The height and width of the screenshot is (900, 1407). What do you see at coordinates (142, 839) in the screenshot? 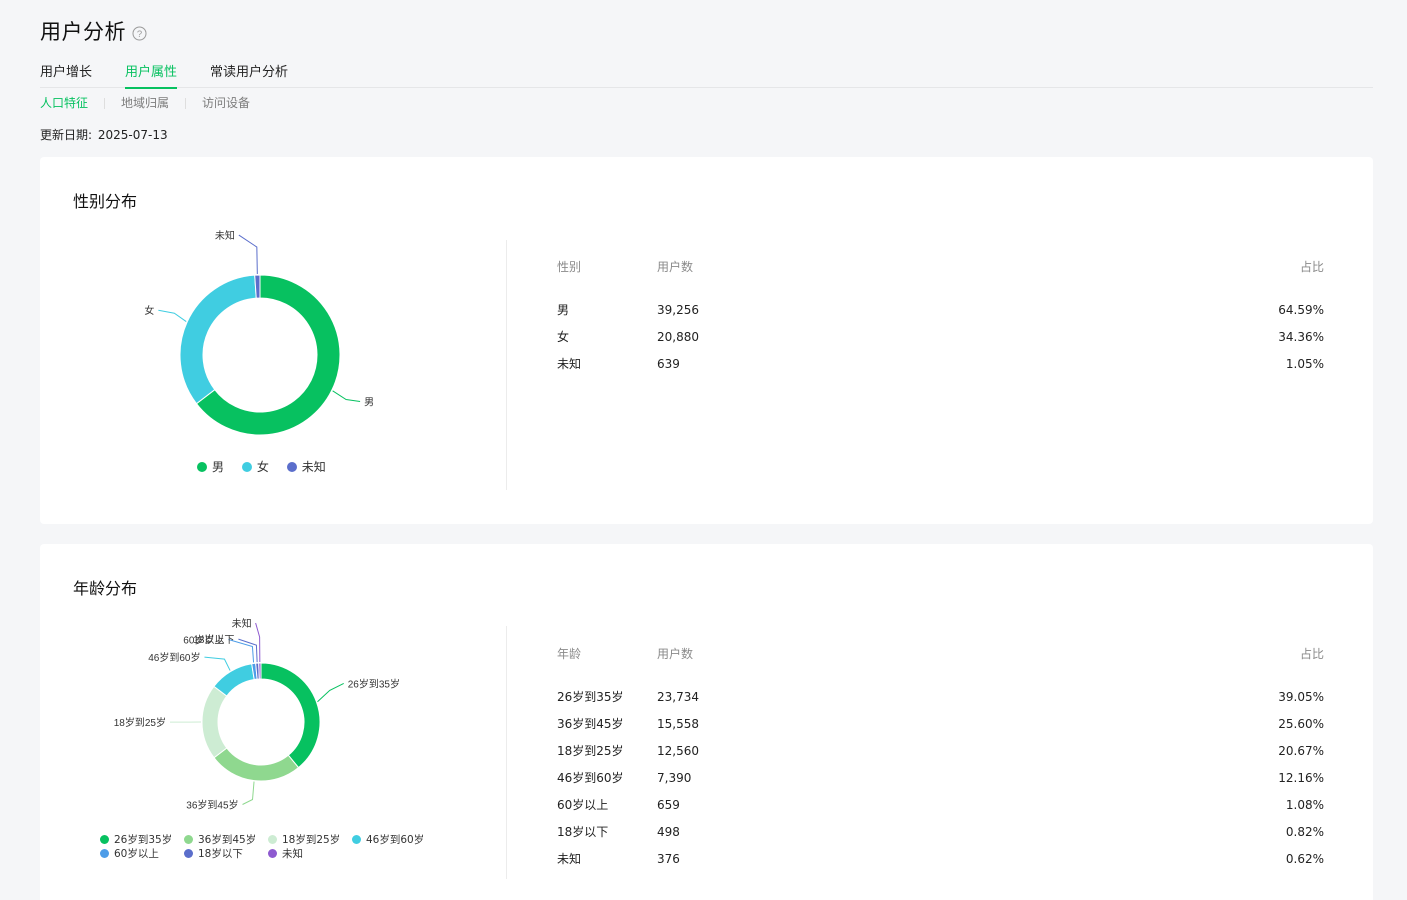
I see `legend-item-26-35: 26岁到35岁` at bounding box center [142, 839].